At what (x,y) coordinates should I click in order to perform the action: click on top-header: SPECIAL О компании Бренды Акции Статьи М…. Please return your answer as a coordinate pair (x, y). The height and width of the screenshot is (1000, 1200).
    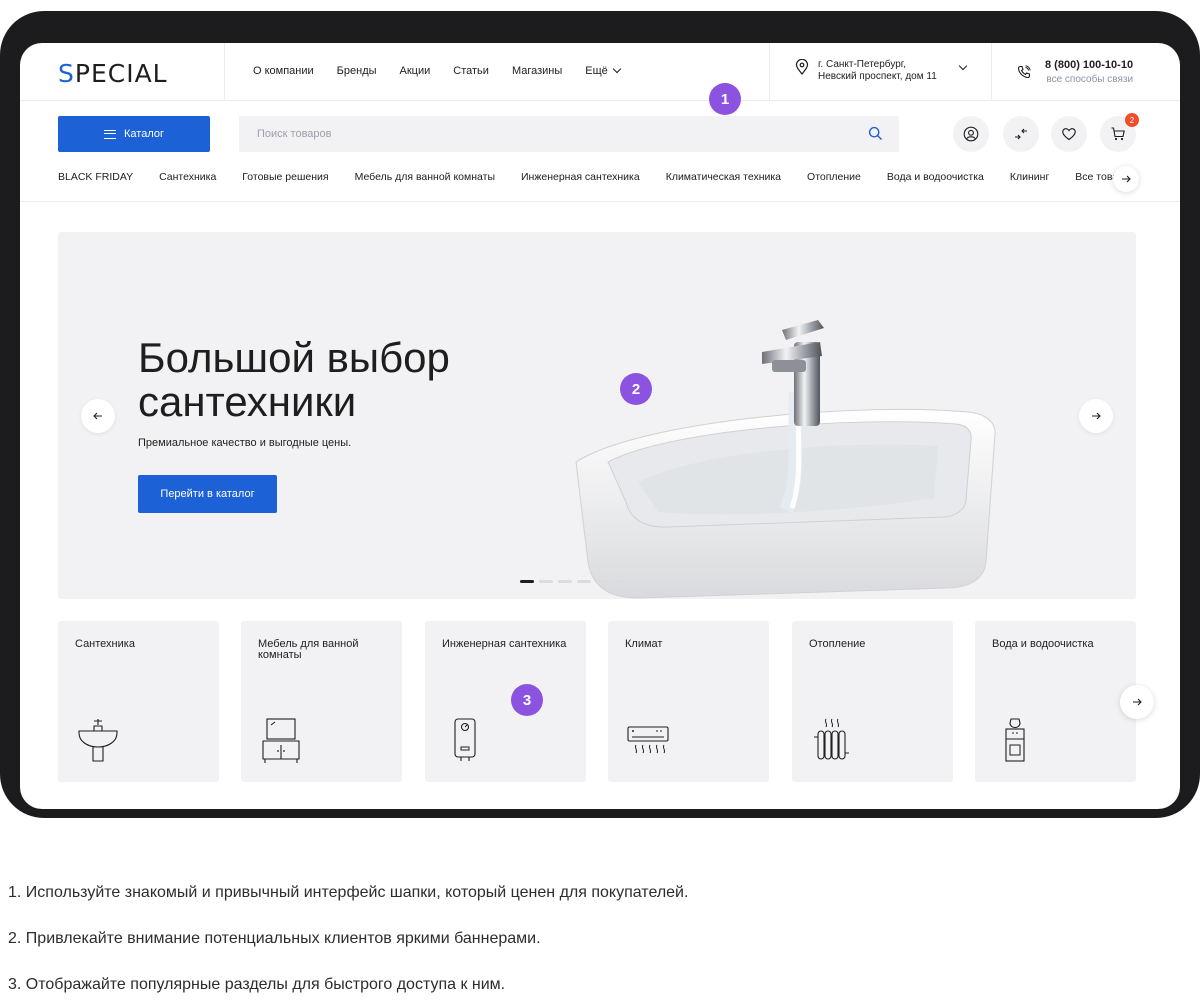
    Looking at the image, I should click on (600, 72).